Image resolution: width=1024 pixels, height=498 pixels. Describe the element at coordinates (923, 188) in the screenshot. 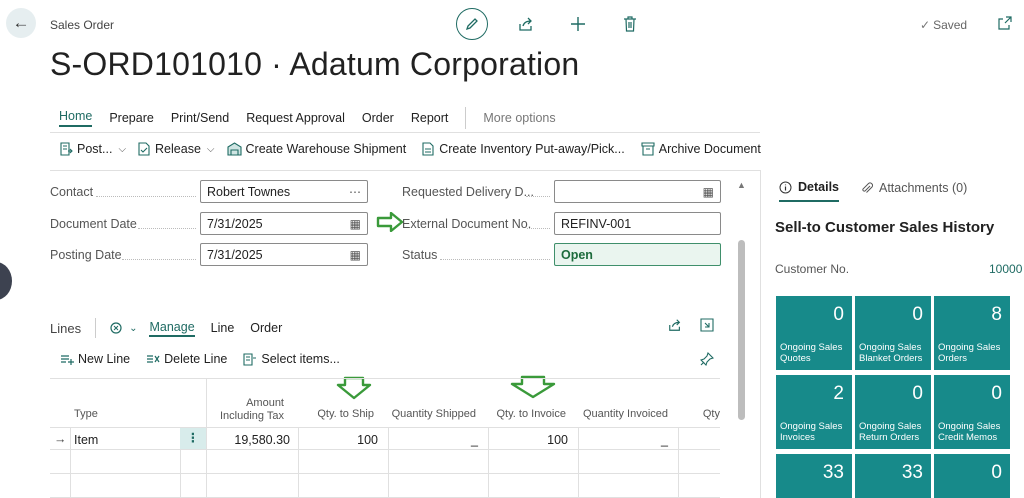

I see `tab-attachments-label: Attachments (0)` at that location.